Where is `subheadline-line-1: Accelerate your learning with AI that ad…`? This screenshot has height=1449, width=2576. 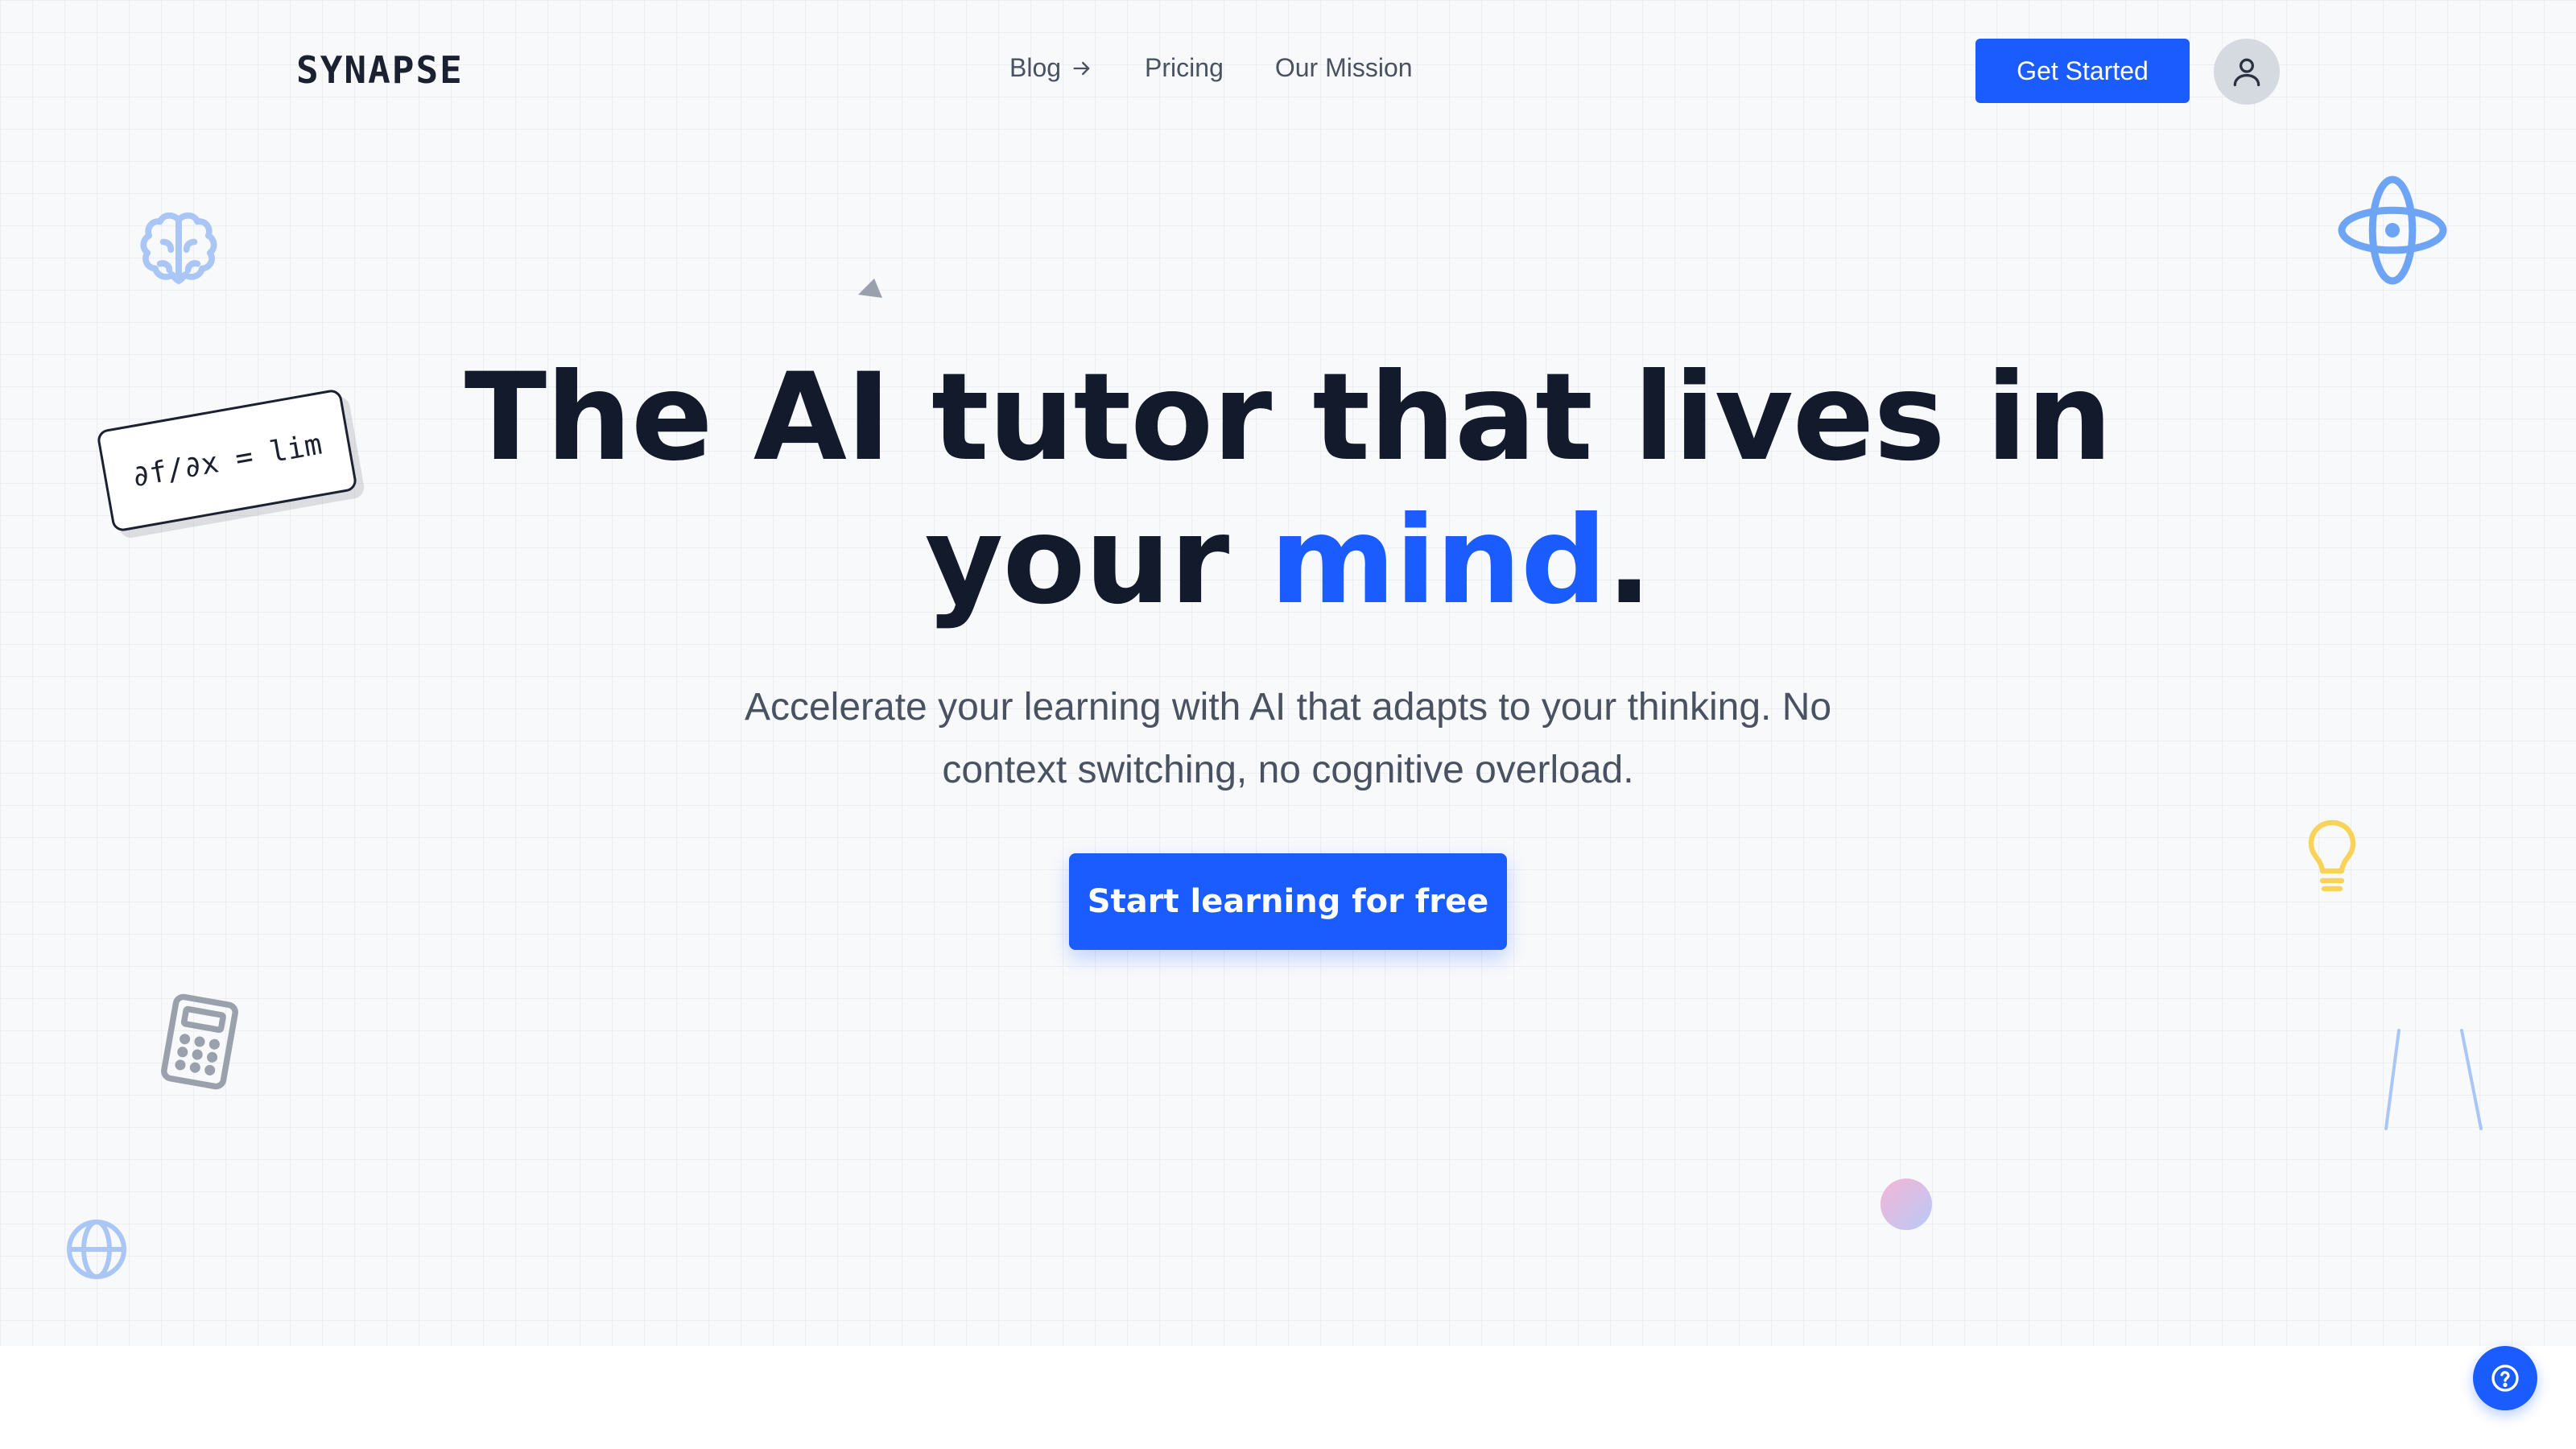 subheadline-line-1: Accelerate your learning with AI that ad… is located at coordinates (1288, 707).